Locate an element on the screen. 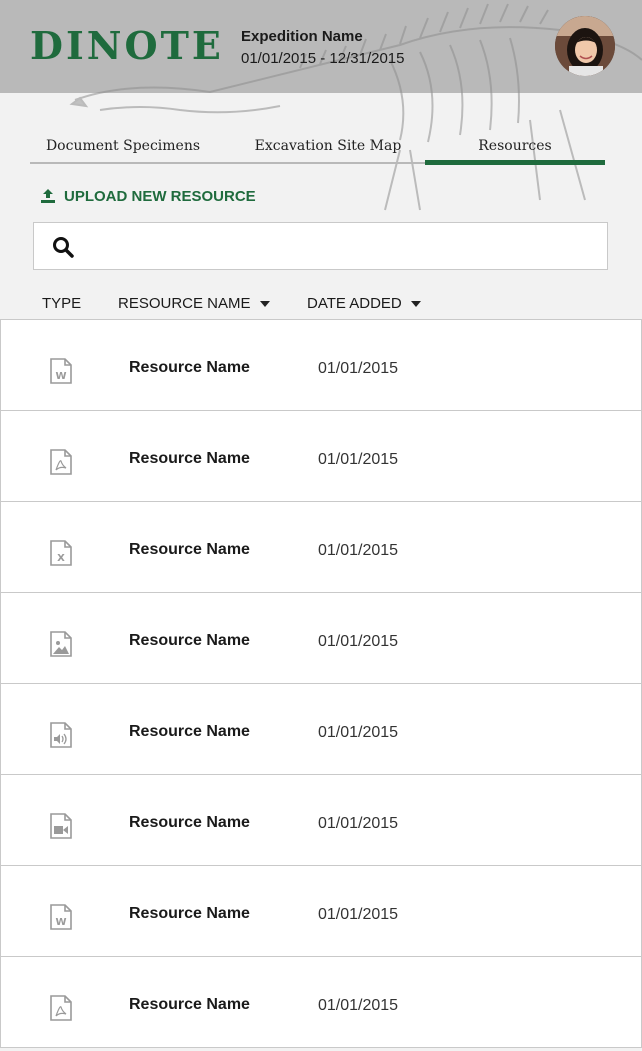 The image size is (642, 1051). excel-document-icon: X is located at coordinates (61, 553).